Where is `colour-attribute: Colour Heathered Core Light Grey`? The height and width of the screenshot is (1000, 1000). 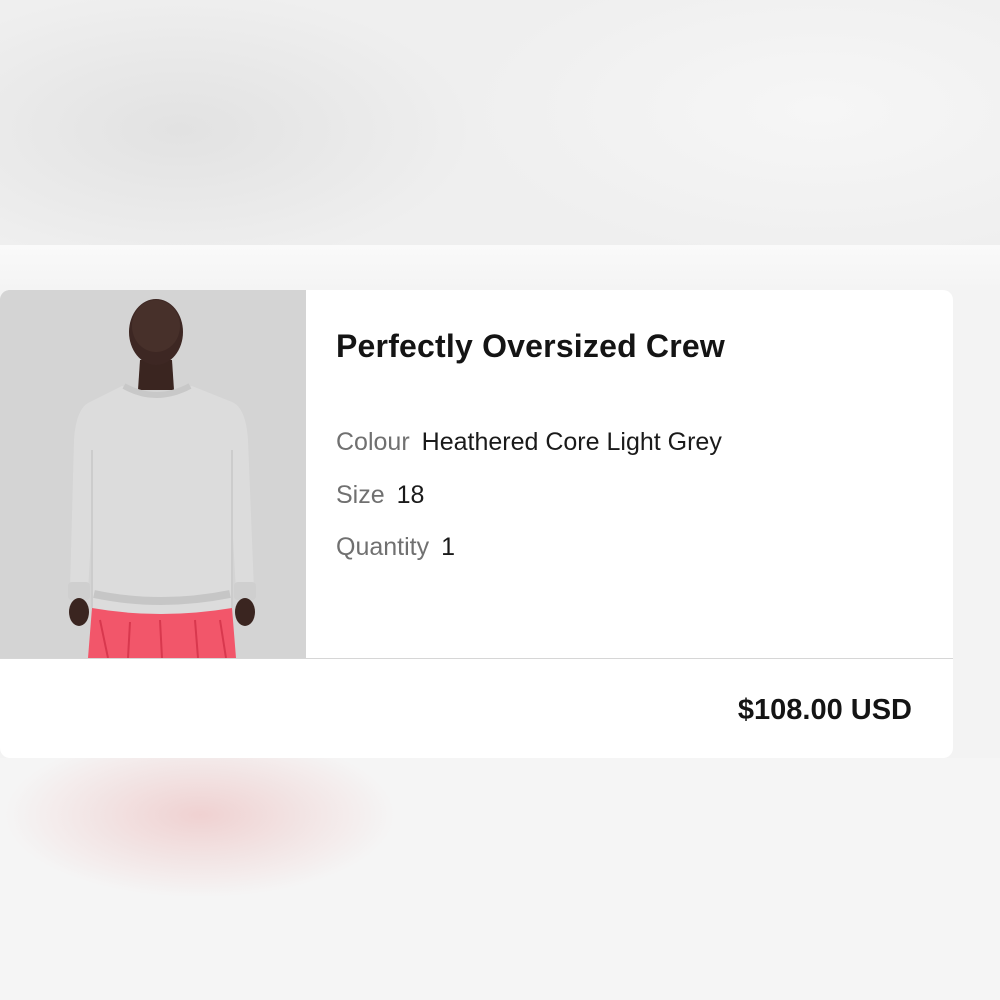
colour-attribute: Colour Heathered Core Light Grey is located at coordinates (529, 442).